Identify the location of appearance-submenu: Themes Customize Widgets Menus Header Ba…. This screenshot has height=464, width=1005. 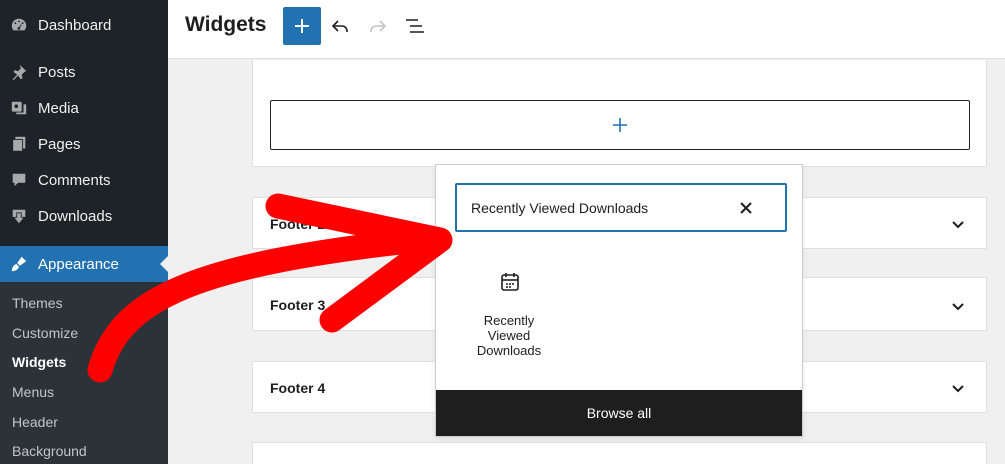
(84, 373).